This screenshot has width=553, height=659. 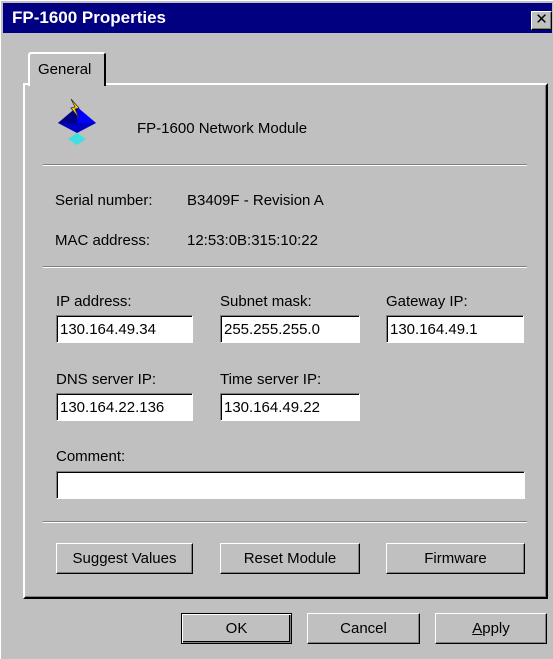 What do you see at coordinates (363, 628) in the screenshot?
I see `cancel-button: Cancel` at bounding box center [363, 628].